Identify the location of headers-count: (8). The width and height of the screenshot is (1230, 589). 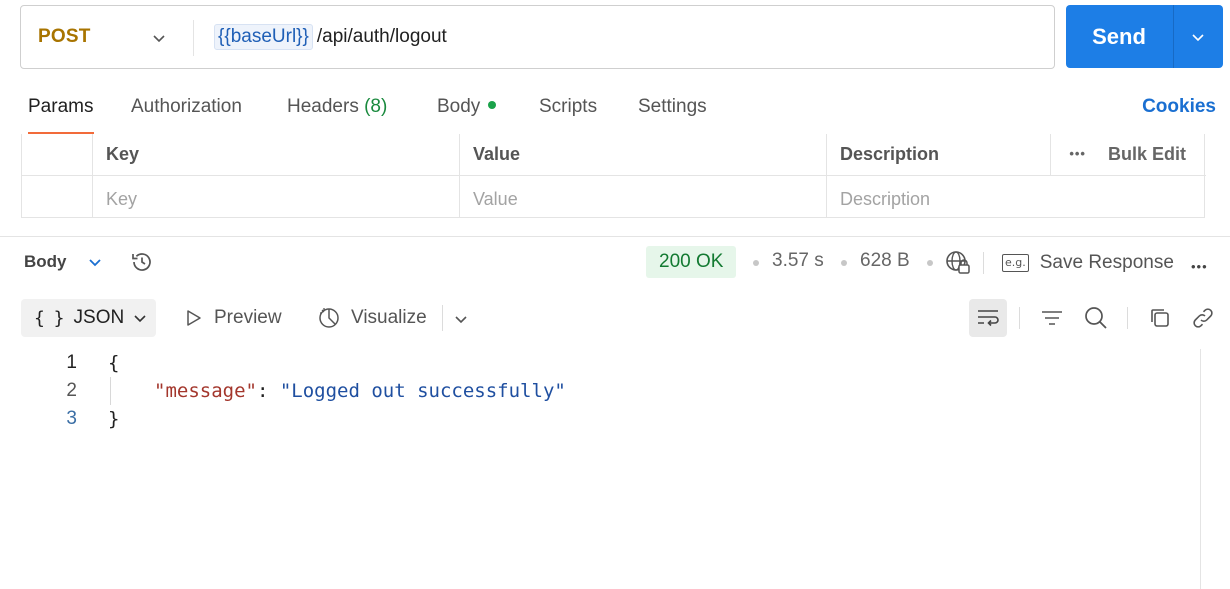
(376, 106).